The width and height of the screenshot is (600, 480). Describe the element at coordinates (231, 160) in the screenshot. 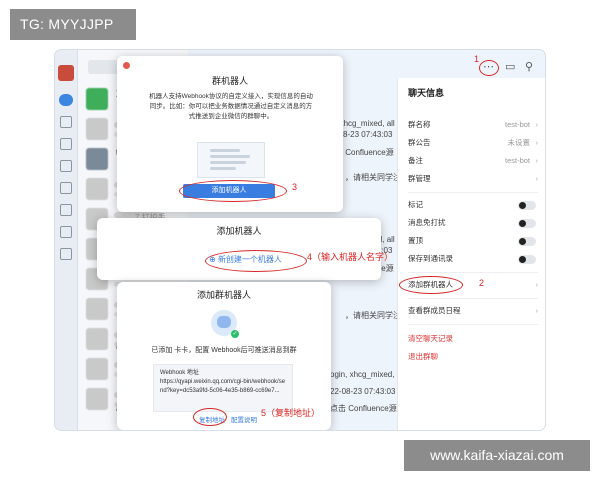

I see `preview-image` at that location.